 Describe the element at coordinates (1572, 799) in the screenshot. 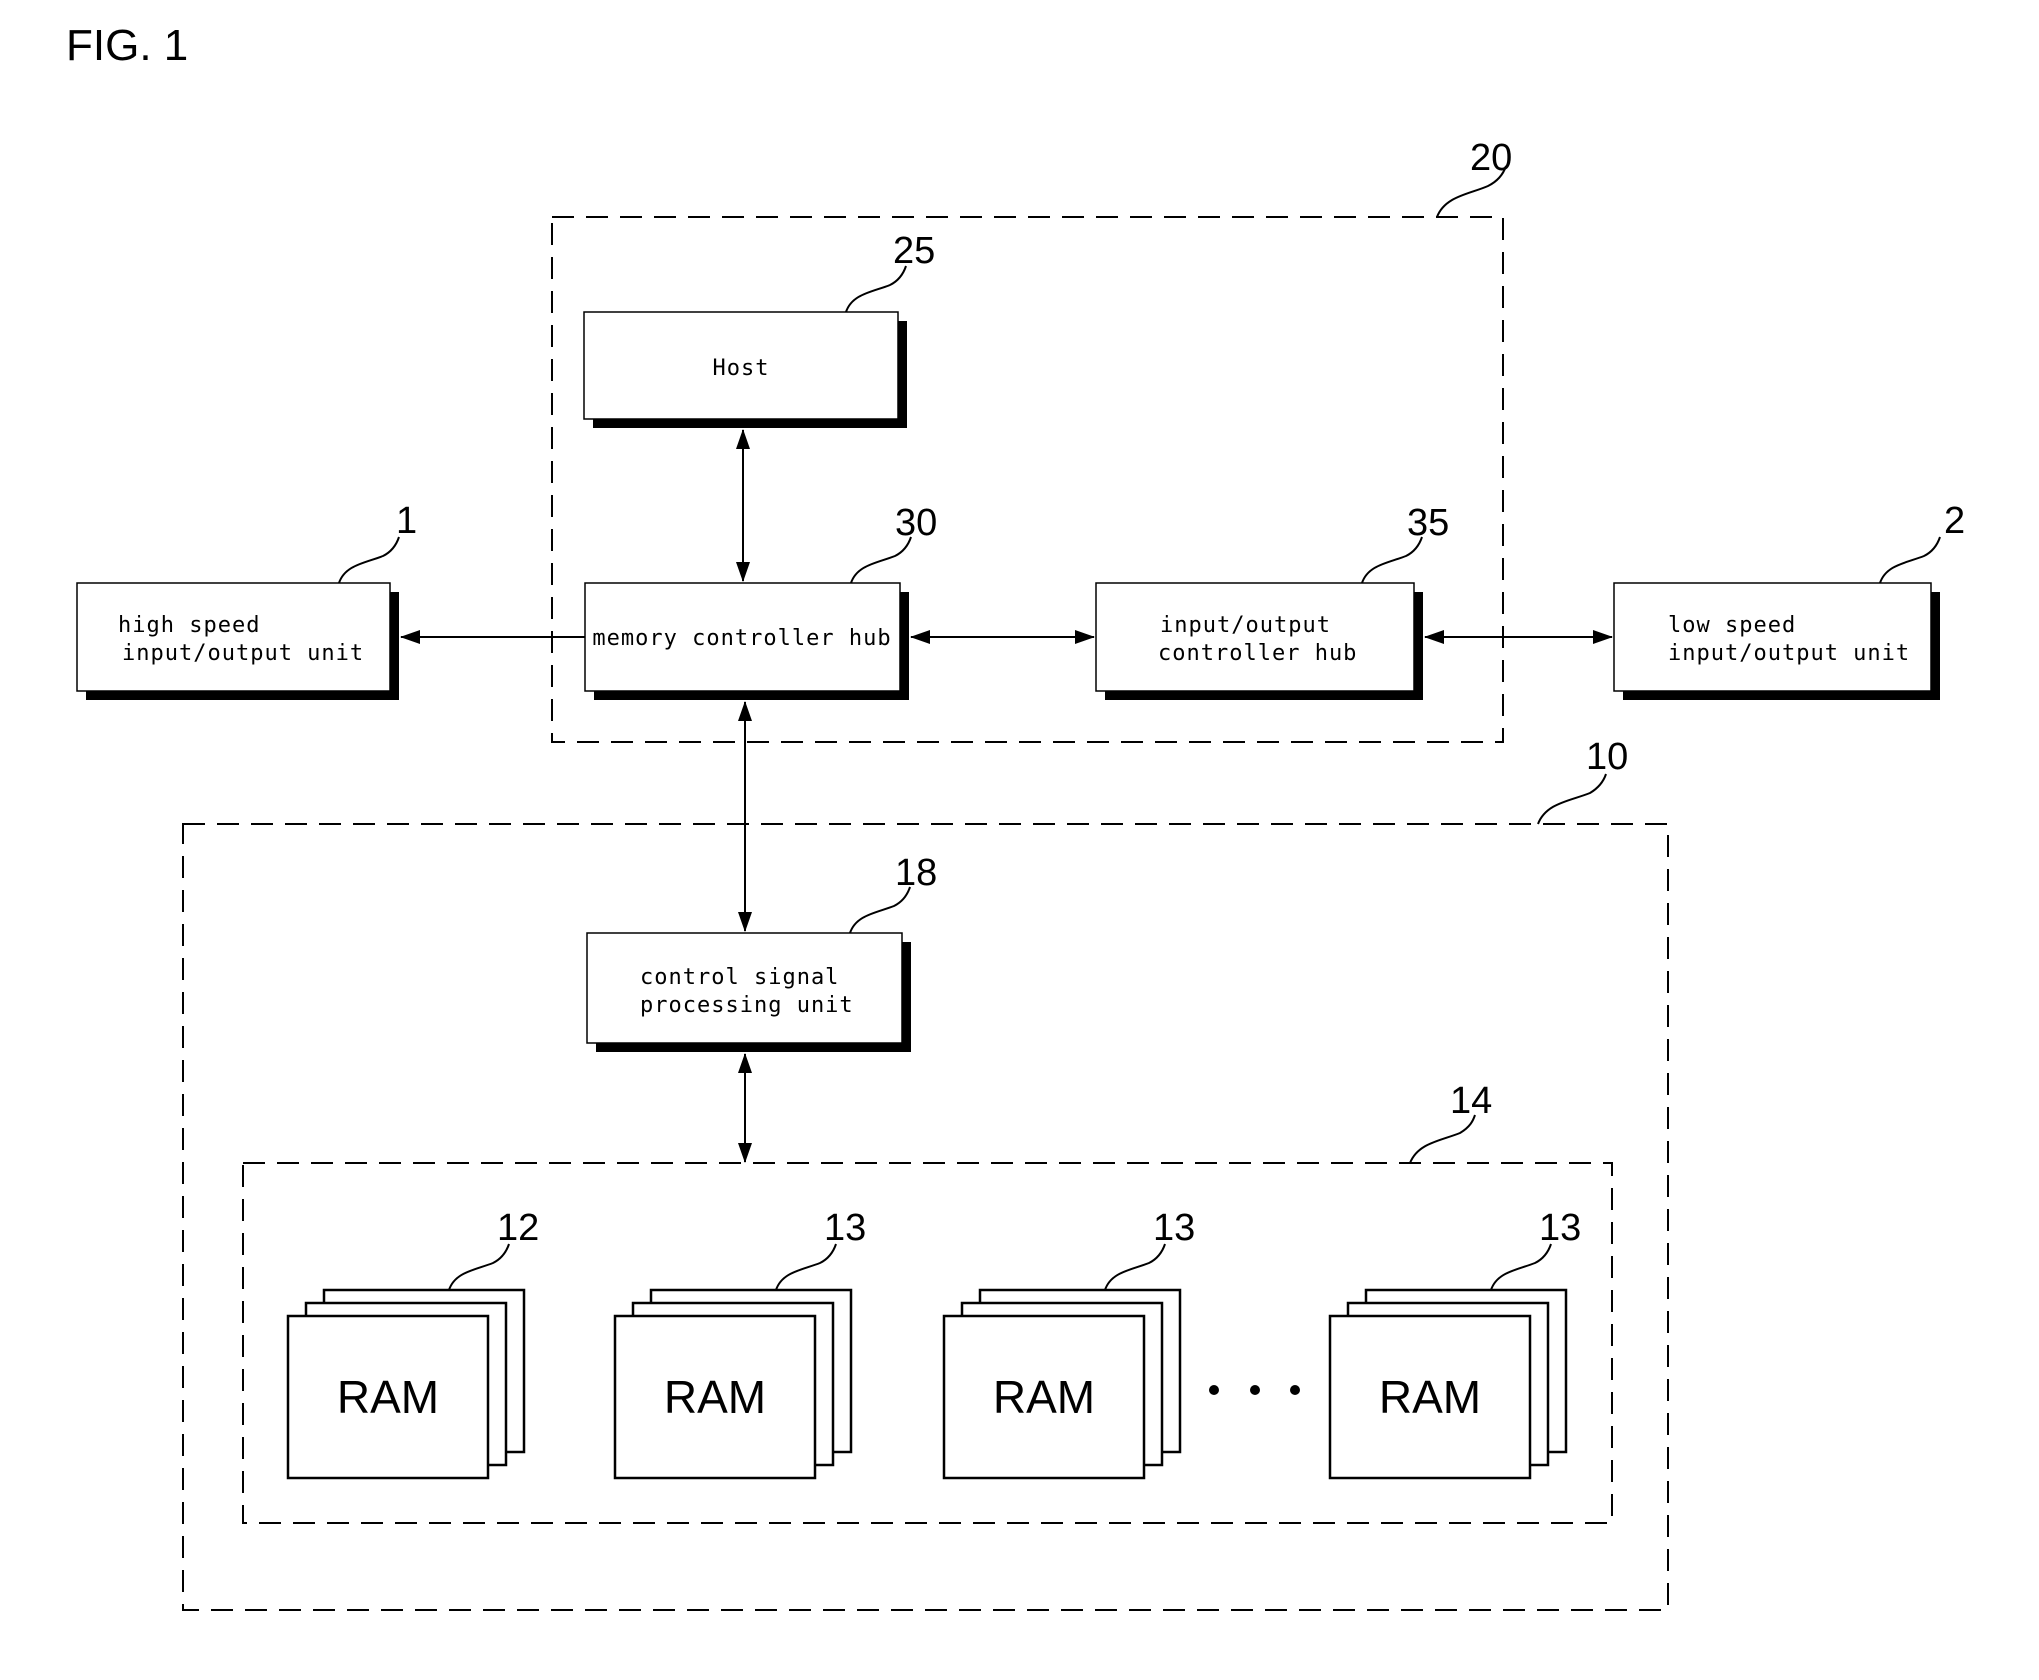

I see `memory-module-leader-line` at that location.